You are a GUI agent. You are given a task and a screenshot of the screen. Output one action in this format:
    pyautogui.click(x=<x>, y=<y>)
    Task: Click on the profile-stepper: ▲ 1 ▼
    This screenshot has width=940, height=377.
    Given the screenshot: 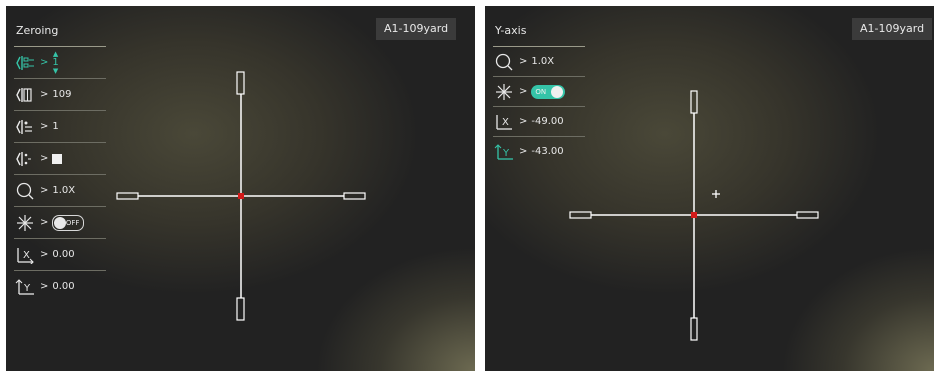 What is the action you would take?
    pyautogui.click(x=55, y=63)
    